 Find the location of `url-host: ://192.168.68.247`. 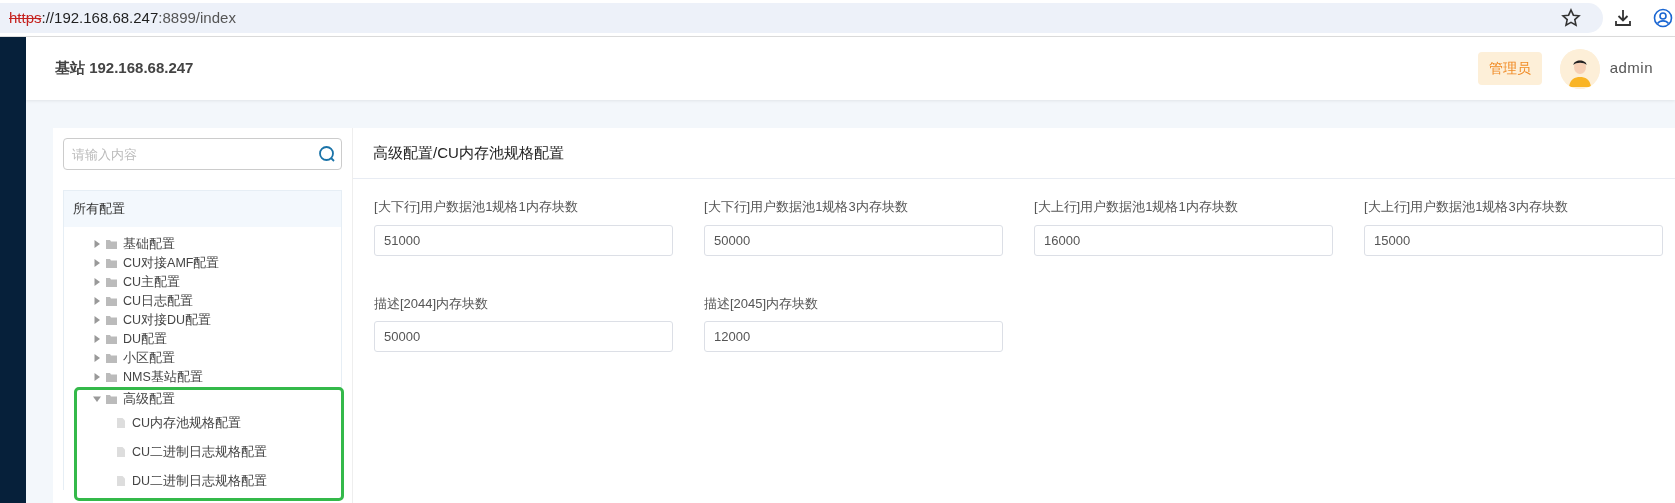

url-host: ://192.168.68.247 is located at coordinates (100, 17).